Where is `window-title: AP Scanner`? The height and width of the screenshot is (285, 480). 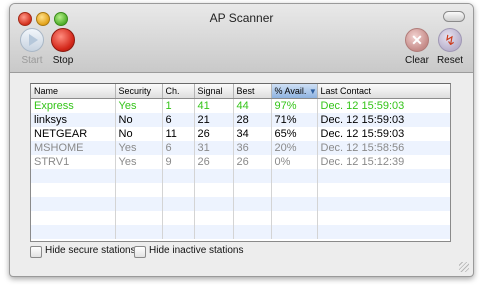
window-title: AP Scanner is located at coordinates (241, 18).